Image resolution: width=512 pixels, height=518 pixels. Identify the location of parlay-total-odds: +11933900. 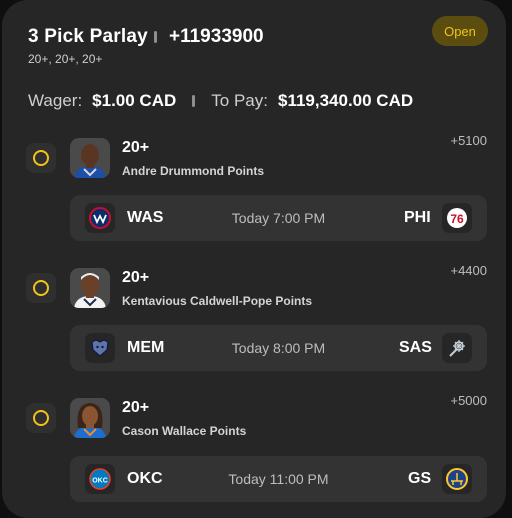
(216, 36).